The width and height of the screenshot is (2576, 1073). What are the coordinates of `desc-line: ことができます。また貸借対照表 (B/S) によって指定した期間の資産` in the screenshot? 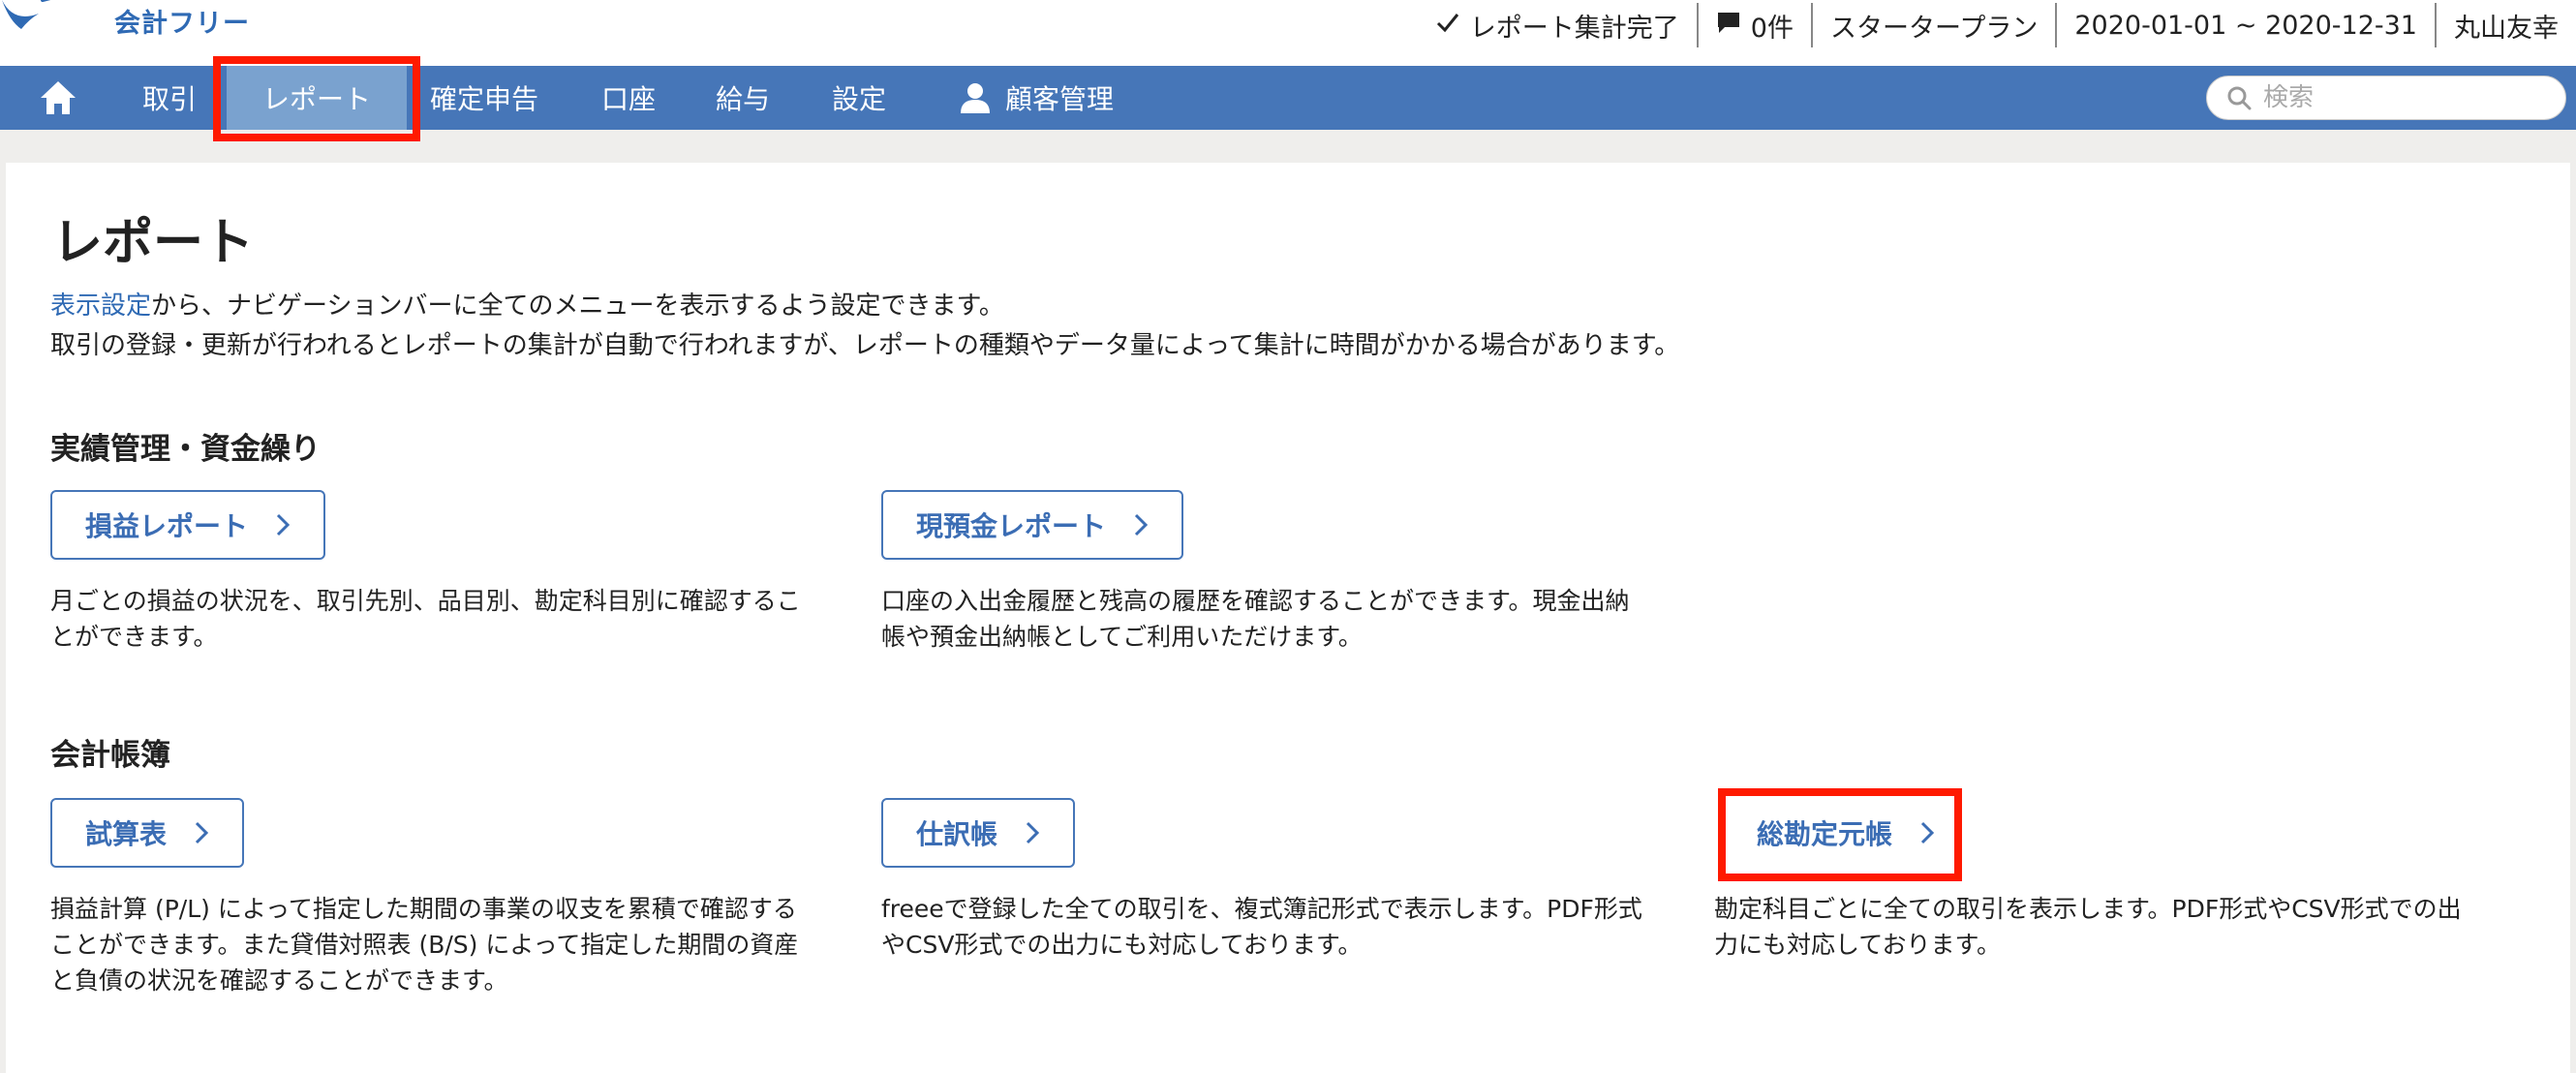 It's located at (424, 945).